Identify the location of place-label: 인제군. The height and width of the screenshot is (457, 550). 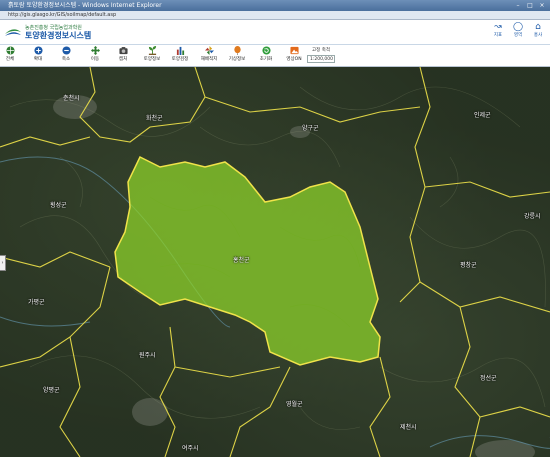
(482, 114).